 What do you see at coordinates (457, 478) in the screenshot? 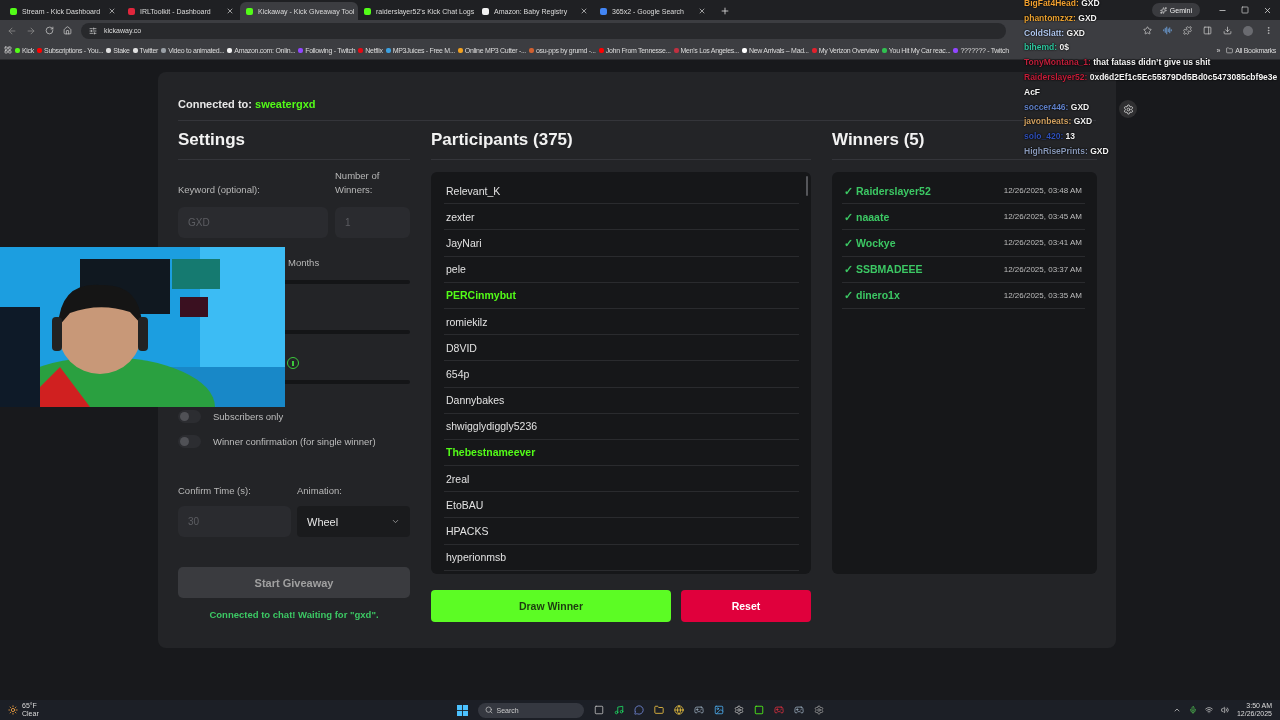
I see `participant-name: 2real` at bounding box center [457, 478].